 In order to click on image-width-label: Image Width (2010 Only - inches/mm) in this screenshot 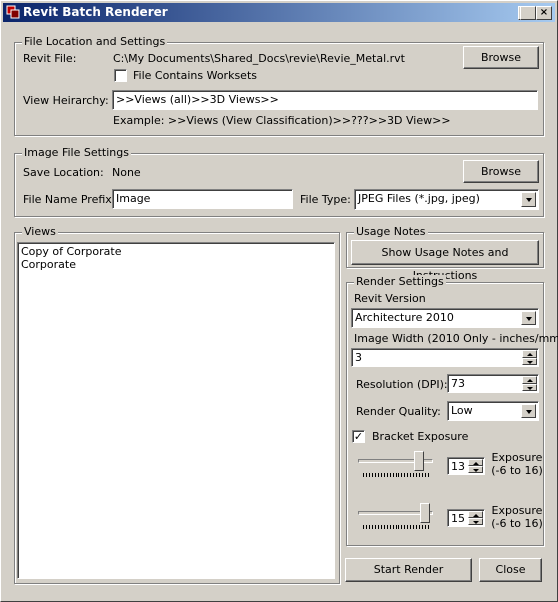, I will do `click(456, 338)`.